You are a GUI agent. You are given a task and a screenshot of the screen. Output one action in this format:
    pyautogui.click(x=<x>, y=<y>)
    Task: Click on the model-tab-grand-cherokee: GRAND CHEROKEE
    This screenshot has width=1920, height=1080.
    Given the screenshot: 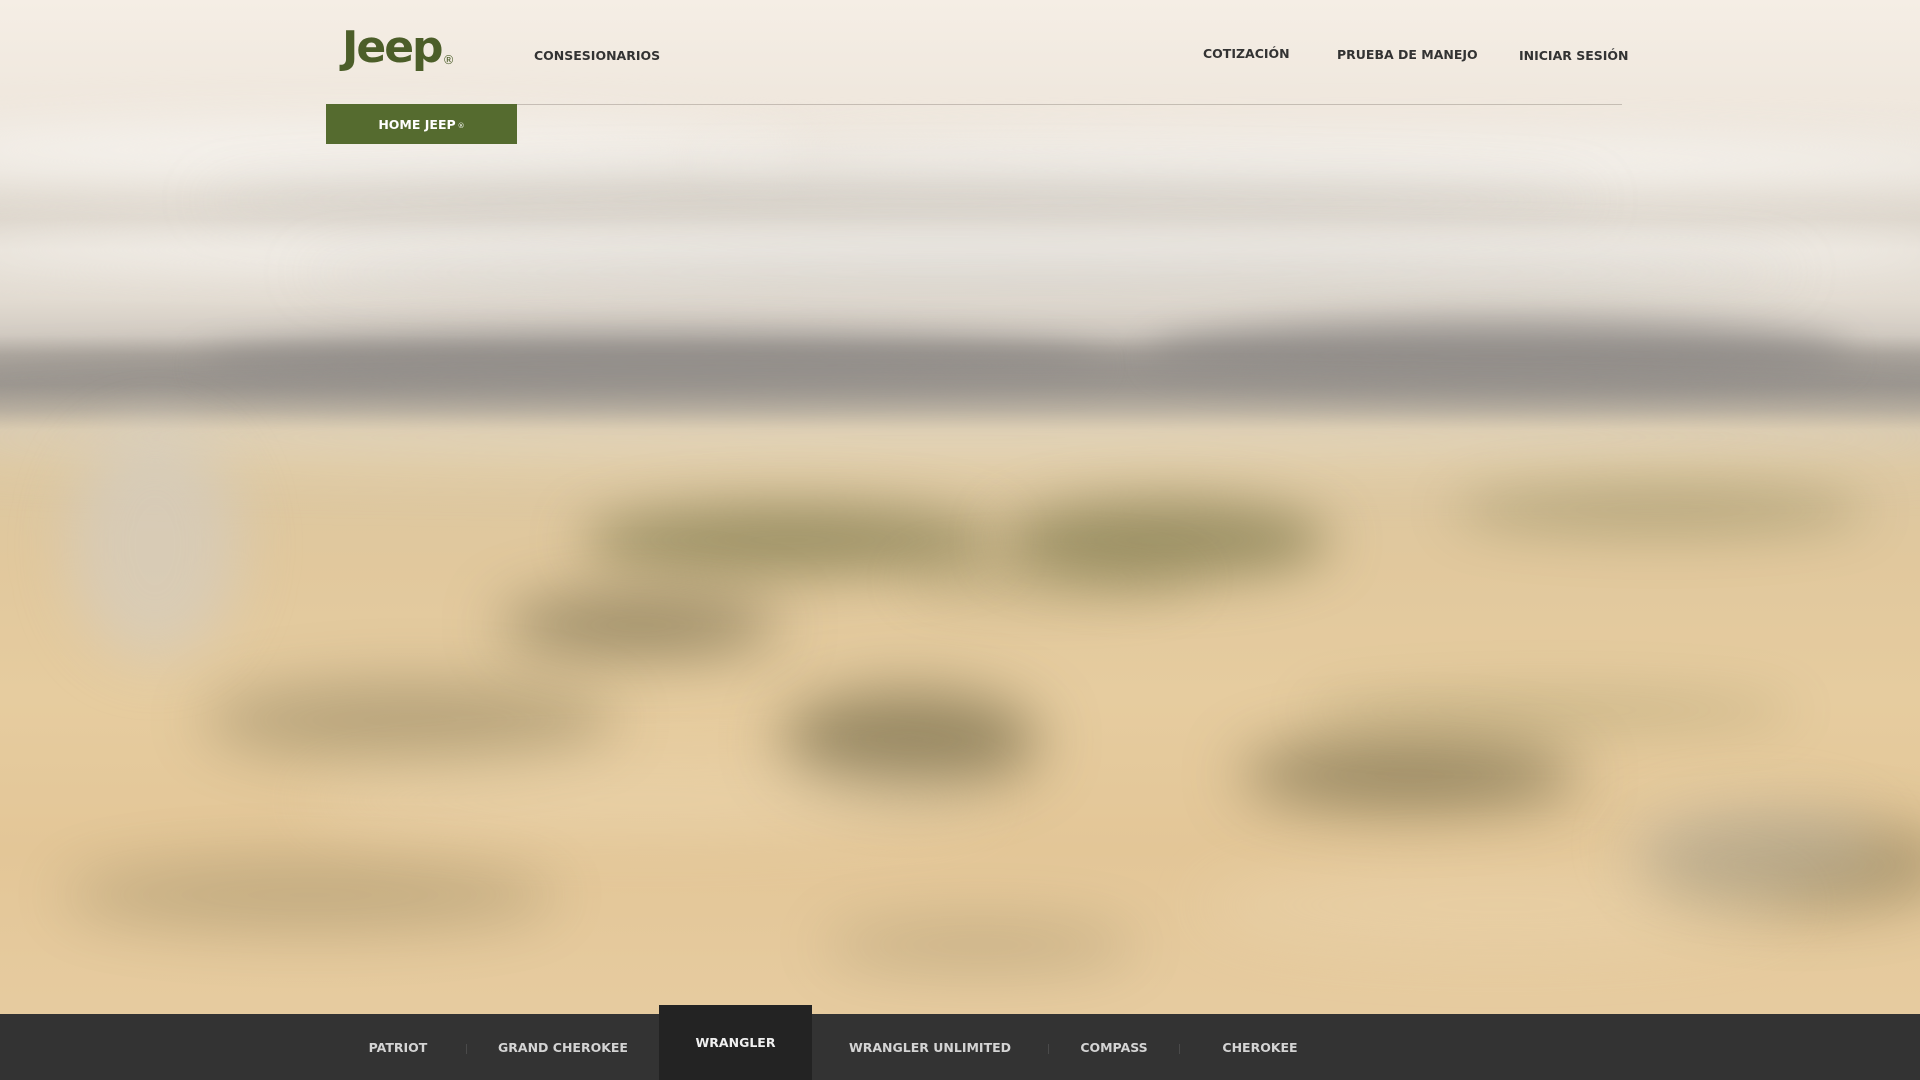 What is the action you would take?
    pyautogui.click(x=563, y=1047)
    